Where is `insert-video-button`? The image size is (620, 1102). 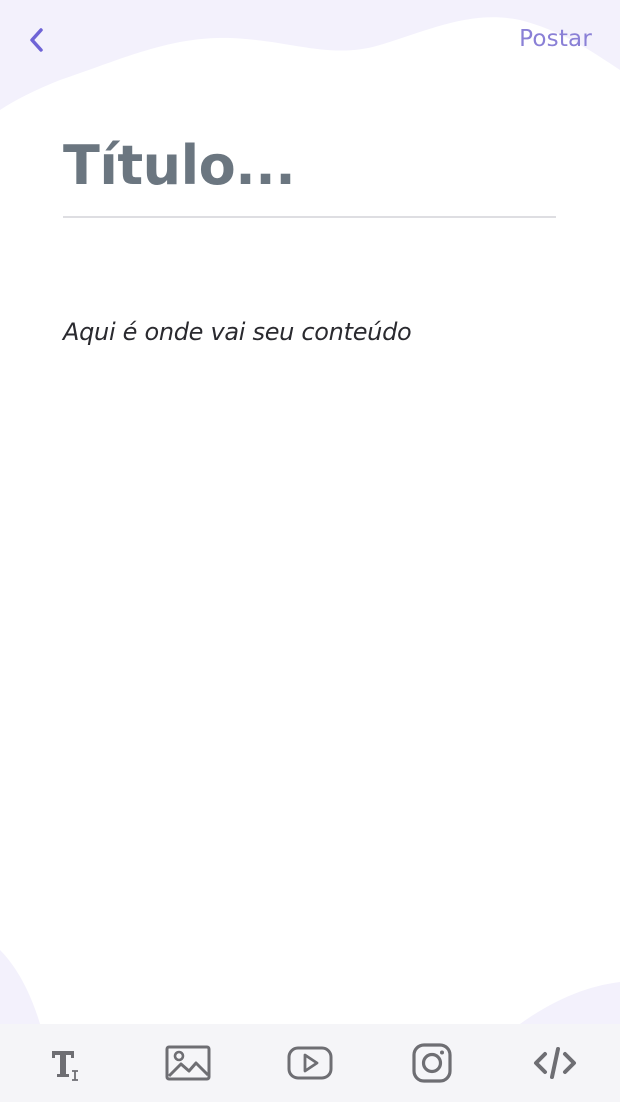 insert-video-button is located at coordinates (310, 1063).